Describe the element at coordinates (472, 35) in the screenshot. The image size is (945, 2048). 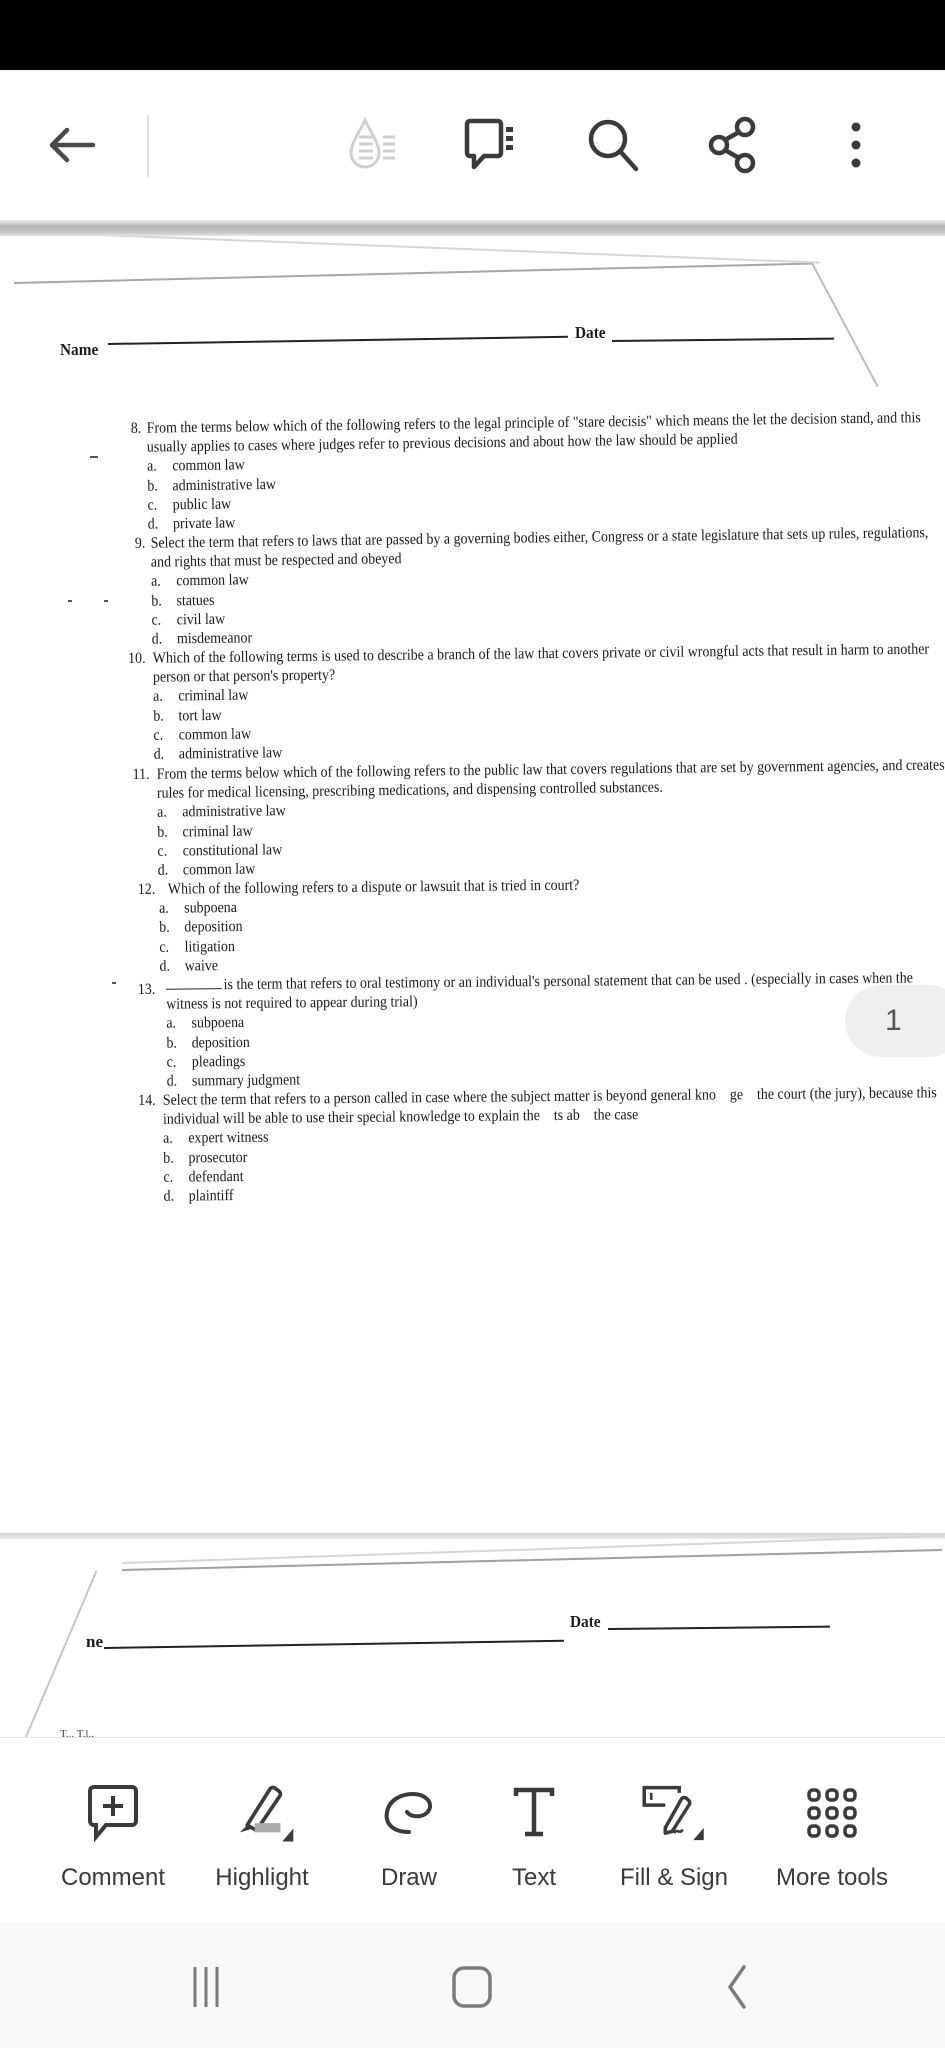
I see `status-bar` at that location.